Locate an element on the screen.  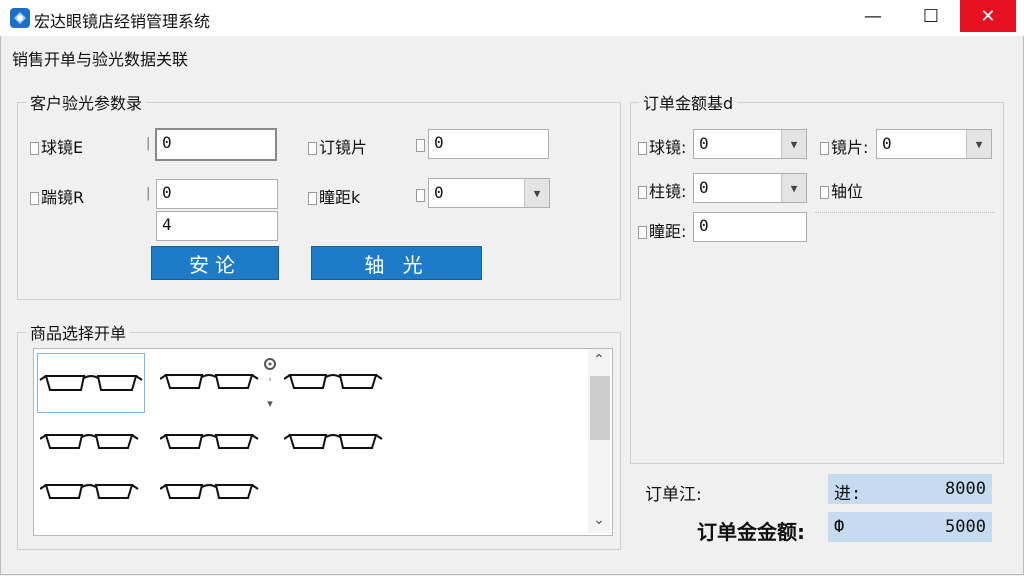
maximize-button: ☐ is located at coordinates (931, 16).